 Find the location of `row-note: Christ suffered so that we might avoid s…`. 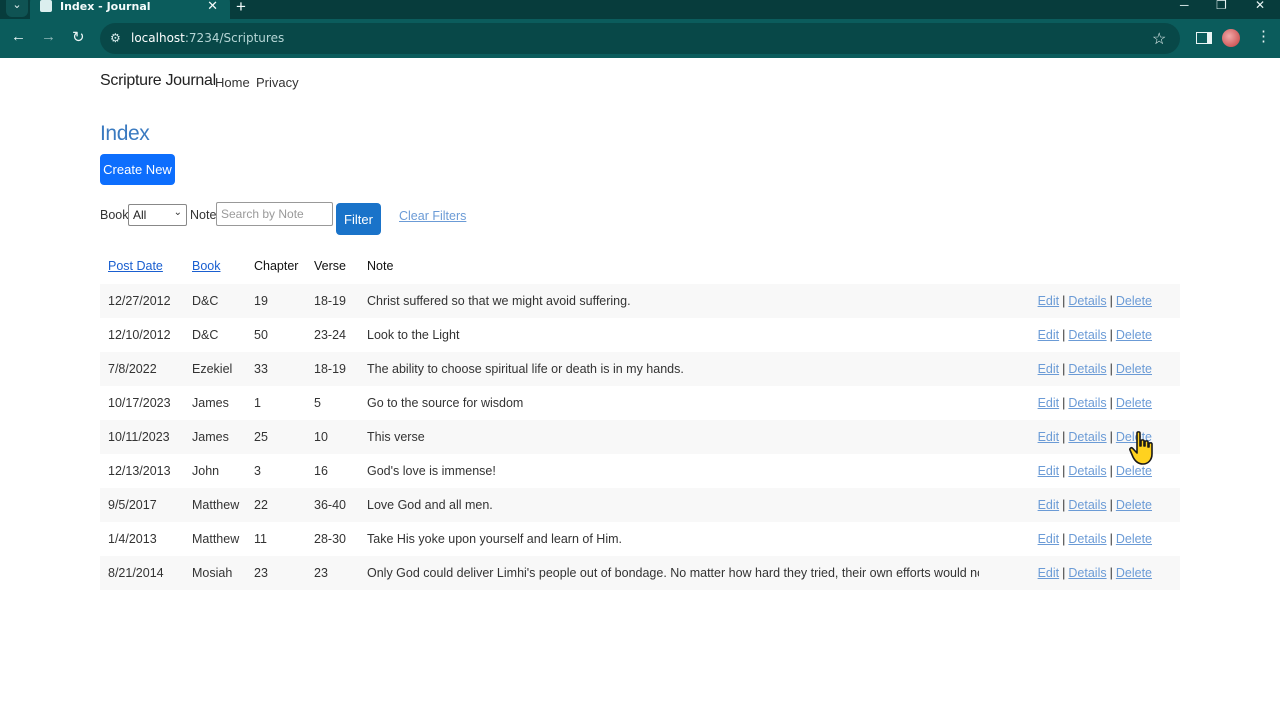

row-note: Christ suffered so that we might avoid s… is located at coordinates (669, 301).